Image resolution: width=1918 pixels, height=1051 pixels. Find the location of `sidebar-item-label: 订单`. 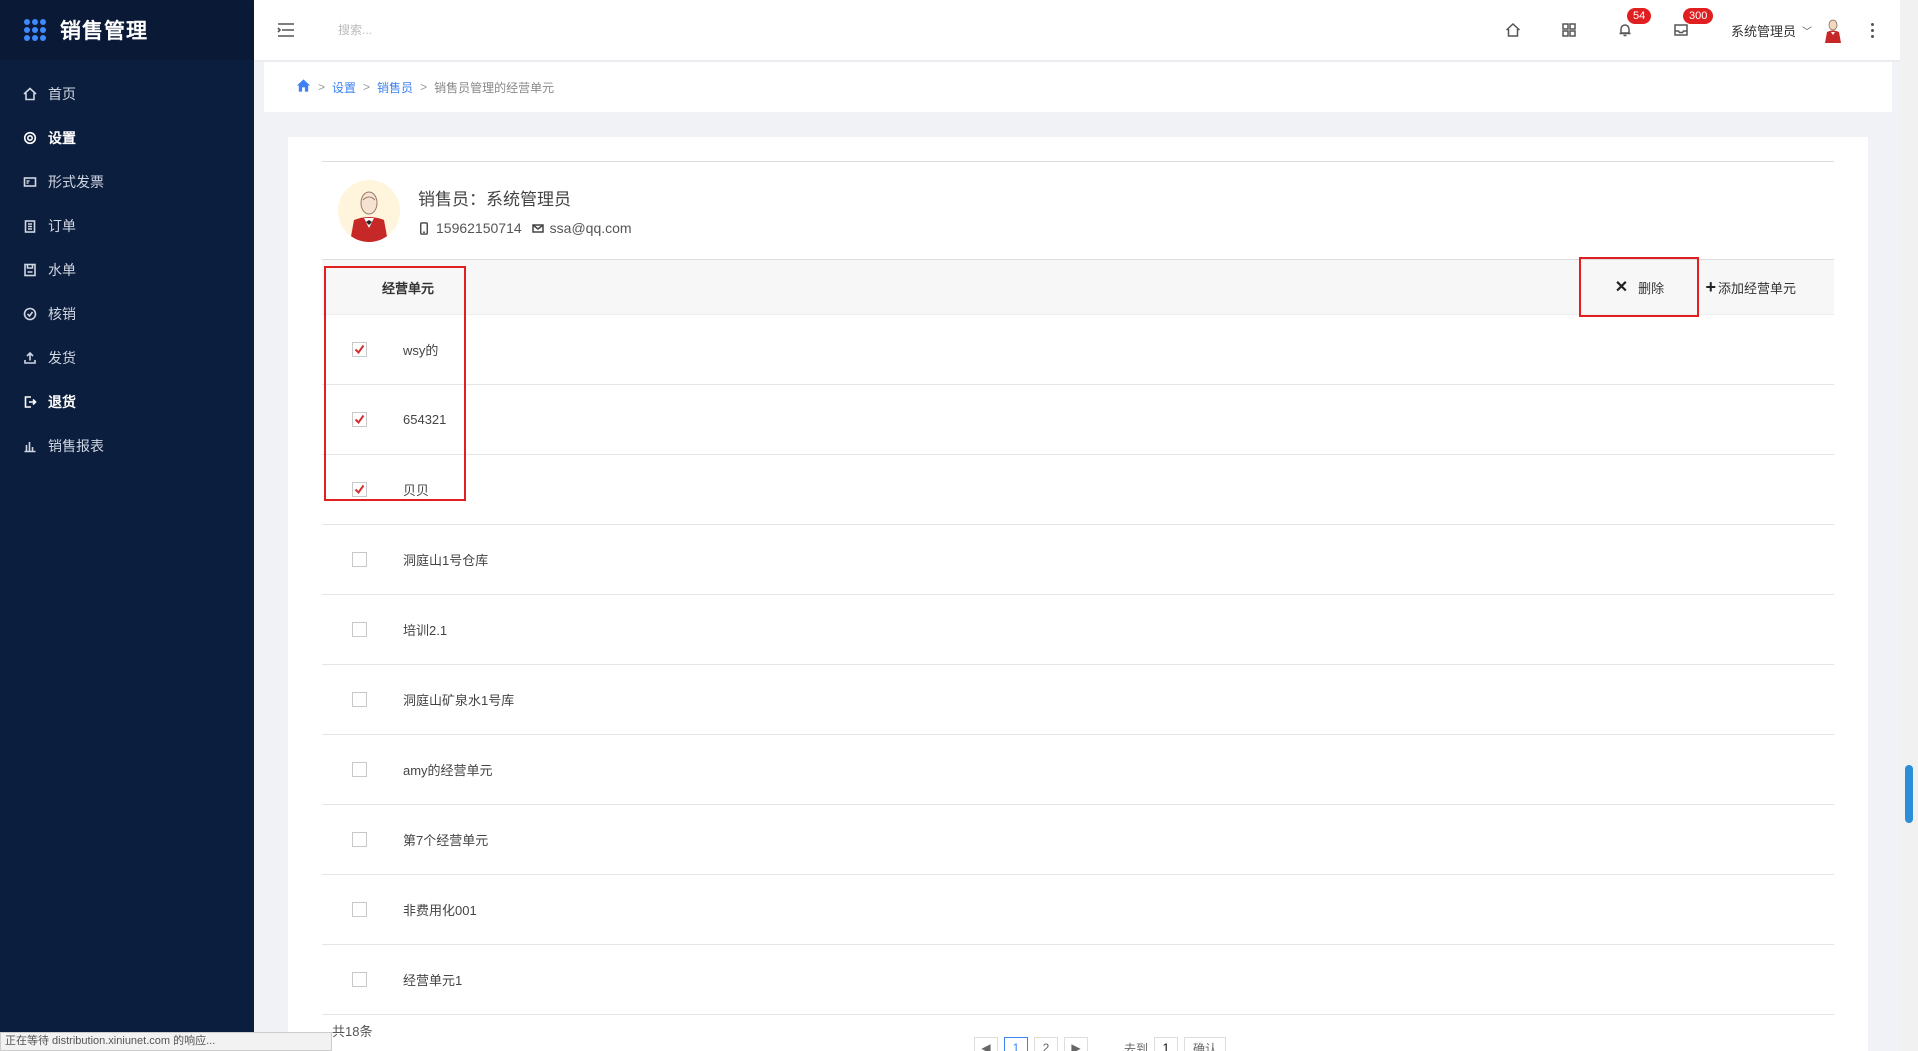

sidebar-item-label: 订单 is located at coordinates (62, 226).